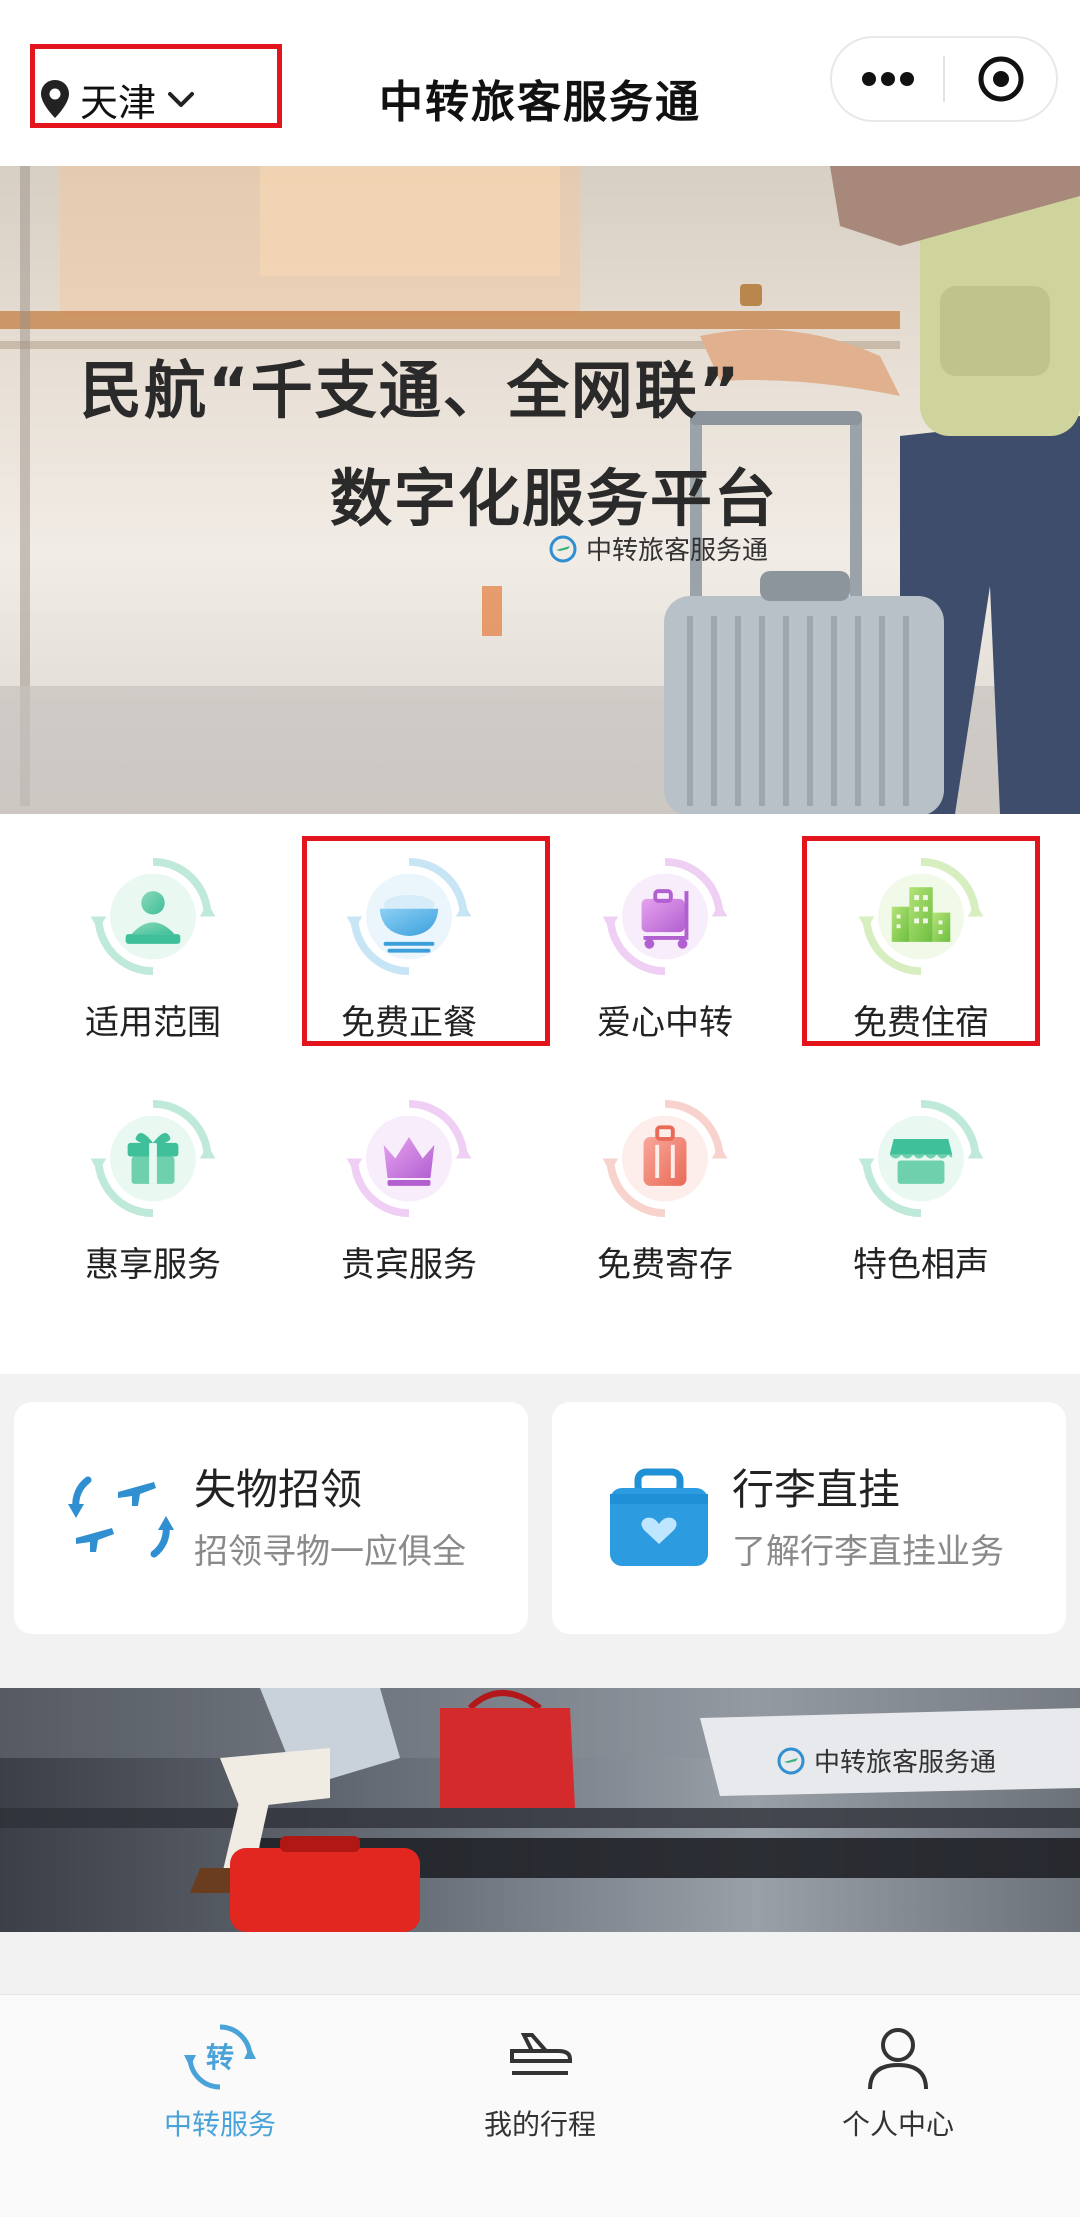  What do you see at coordinates (868, 1552) in the screenshot?
I see `card-subtitle: 了解行李直挂业务` at bounding box center [868, 1552].